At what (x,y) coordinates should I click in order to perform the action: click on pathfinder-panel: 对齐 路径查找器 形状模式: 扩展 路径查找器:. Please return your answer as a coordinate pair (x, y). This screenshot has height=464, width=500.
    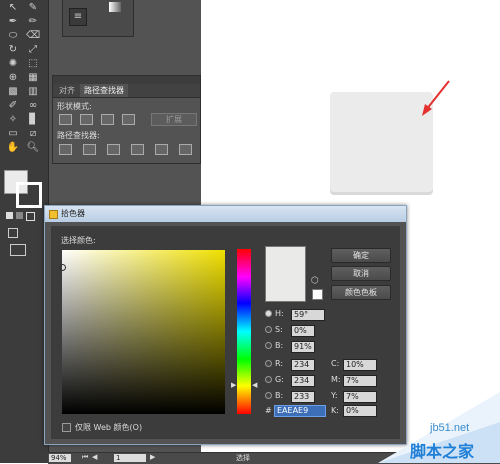
    Looking at the image, I should click on (126, 119).